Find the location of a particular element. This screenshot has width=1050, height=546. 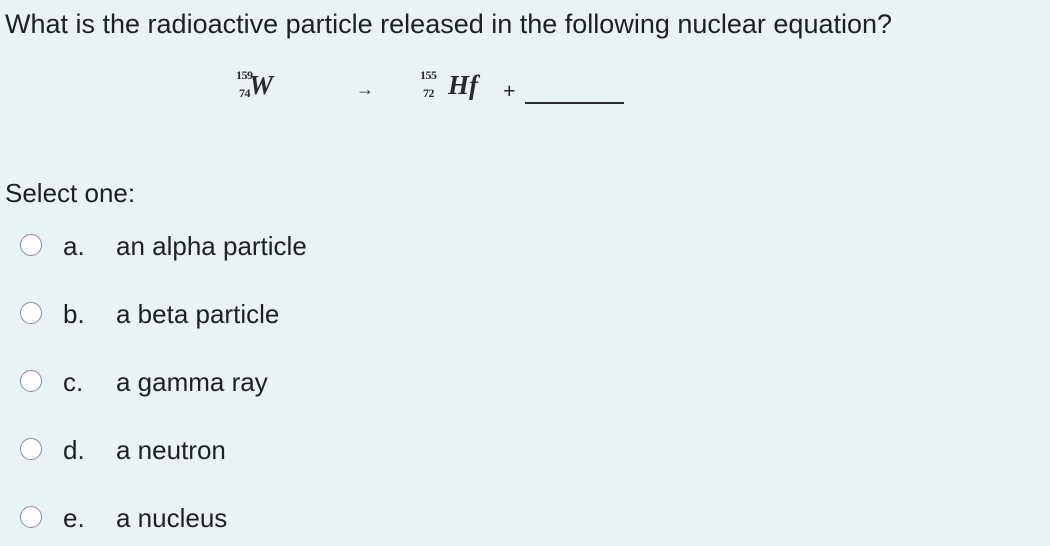

reaction-arrow: → is located at coordinates (365, 89).